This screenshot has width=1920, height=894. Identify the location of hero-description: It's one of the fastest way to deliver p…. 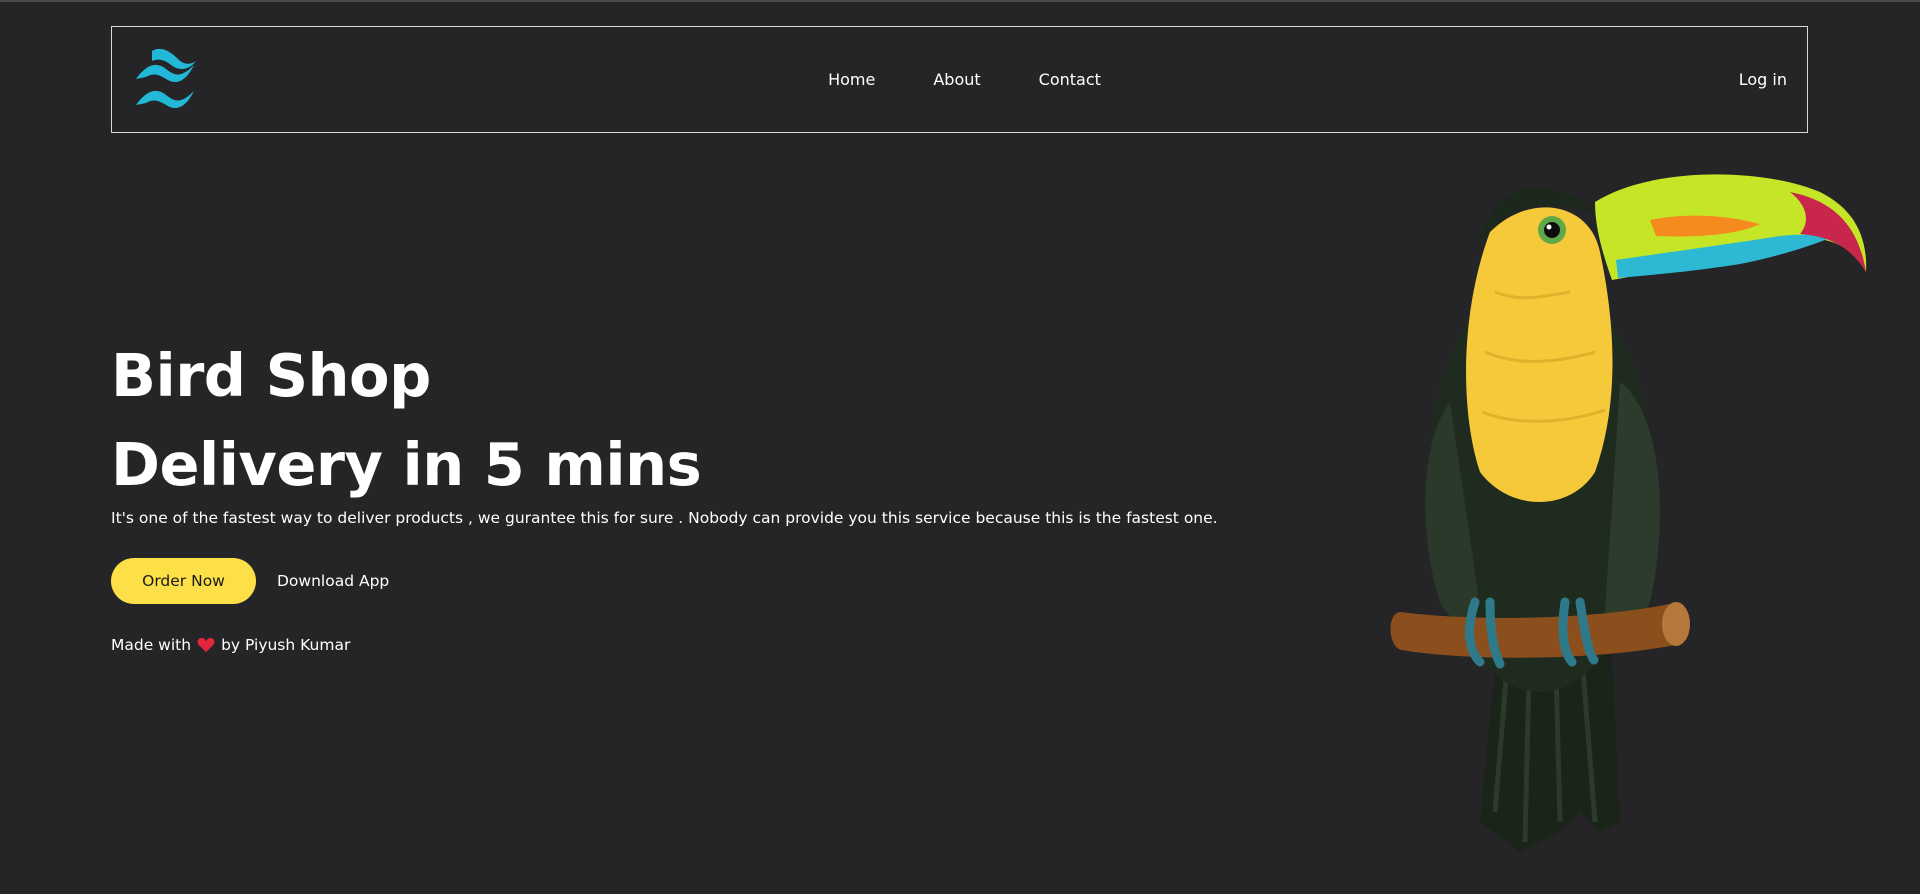
(664, 518).